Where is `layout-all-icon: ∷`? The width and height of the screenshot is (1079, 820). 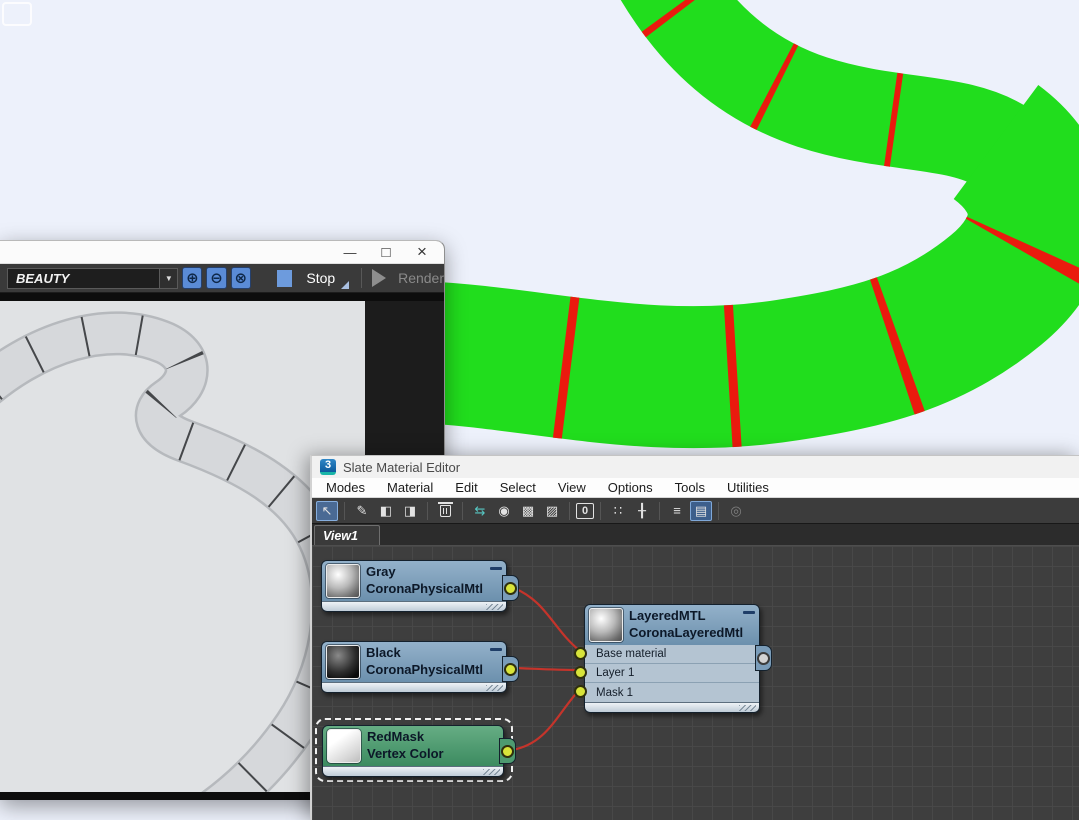
layout-all-icon: ∷ is located at coordinates (618, 511).